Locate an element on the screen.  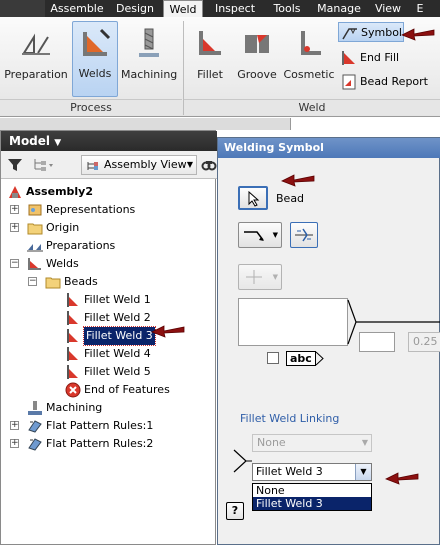
tree-item-label: Fillet Weld 2 is located at coordinates (117, 317).